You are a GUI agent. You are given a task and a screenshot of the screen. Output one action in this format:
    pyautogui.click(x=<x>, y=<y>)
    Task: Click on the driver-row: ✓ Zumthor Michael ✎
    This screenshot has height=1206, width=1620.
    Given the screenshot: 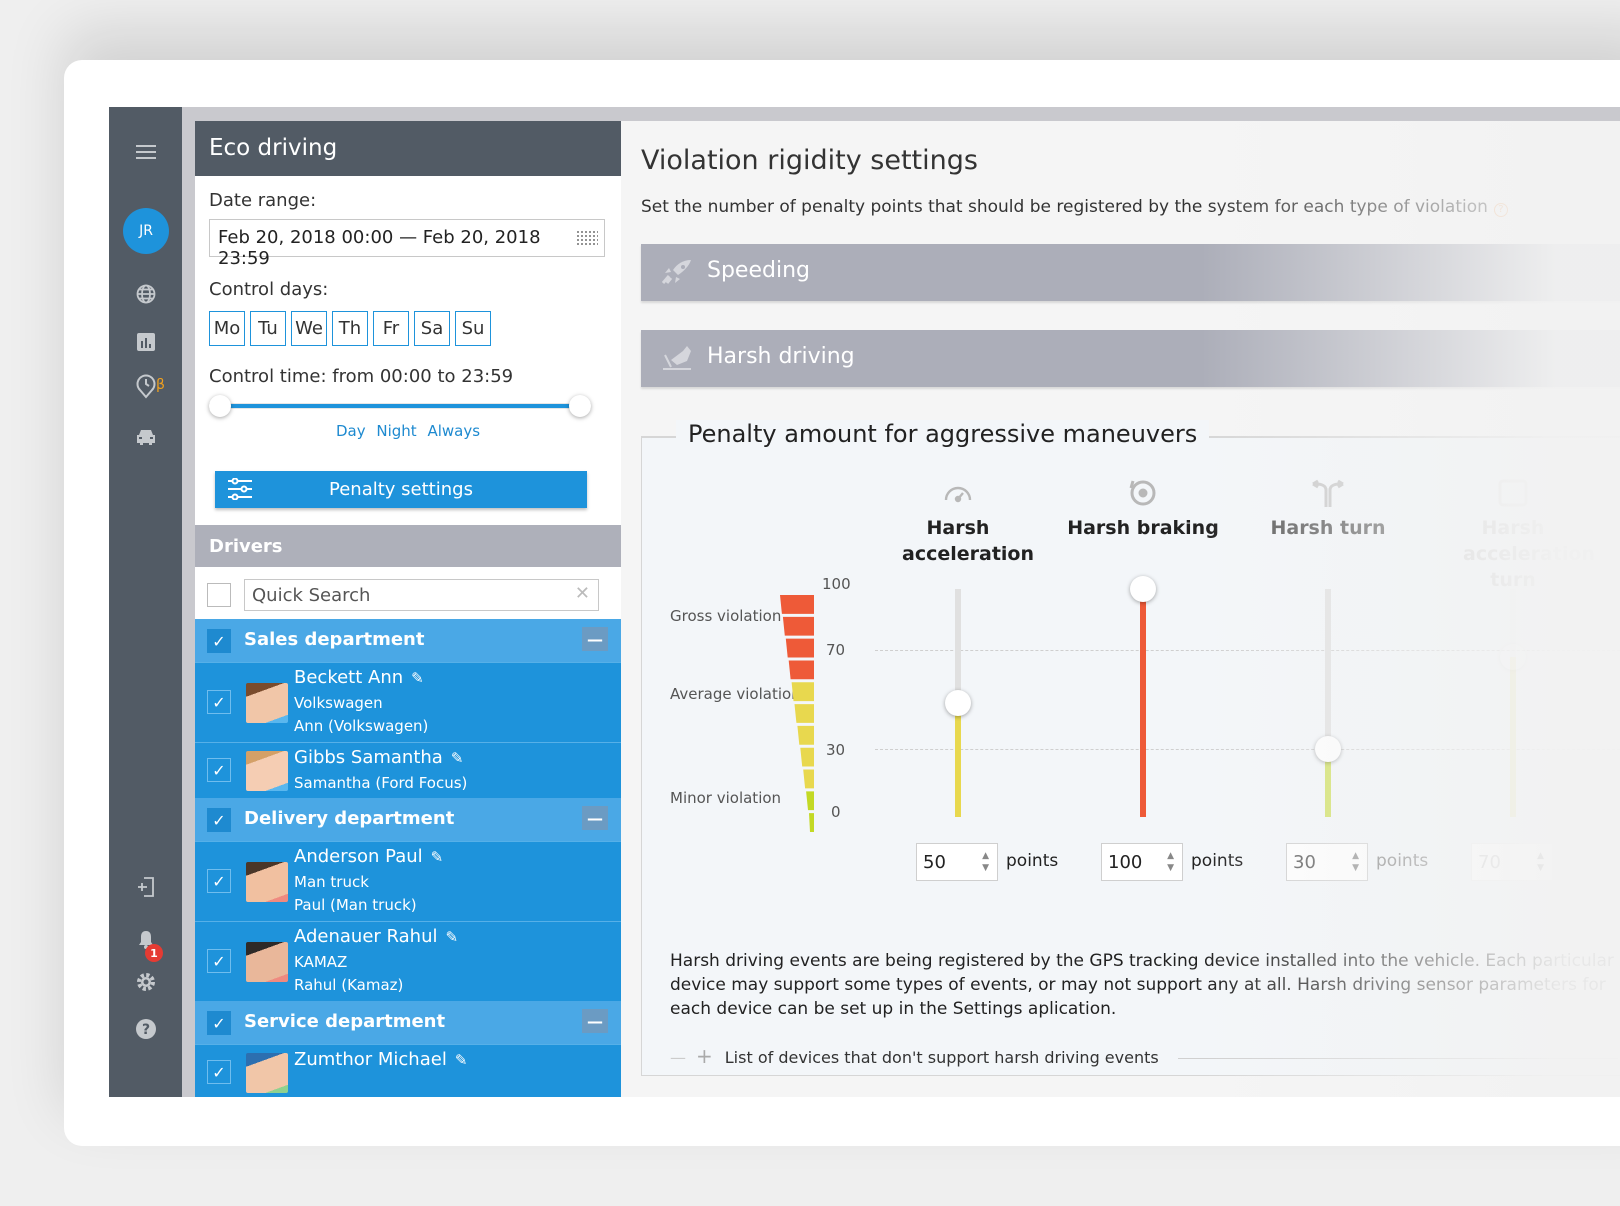 What is the action you would take?
    pyautogui.click(x=408, y=1070)
    